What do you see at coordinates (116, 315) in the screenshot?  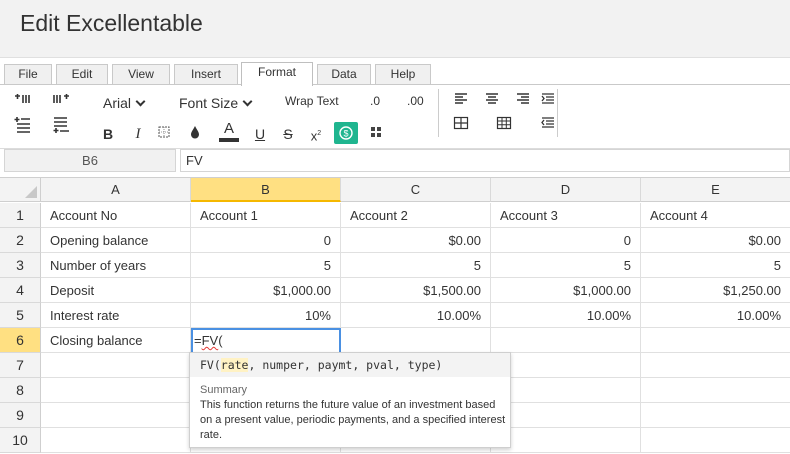 I see `table-cell: Interest rate` at bounding box center [116, 315].